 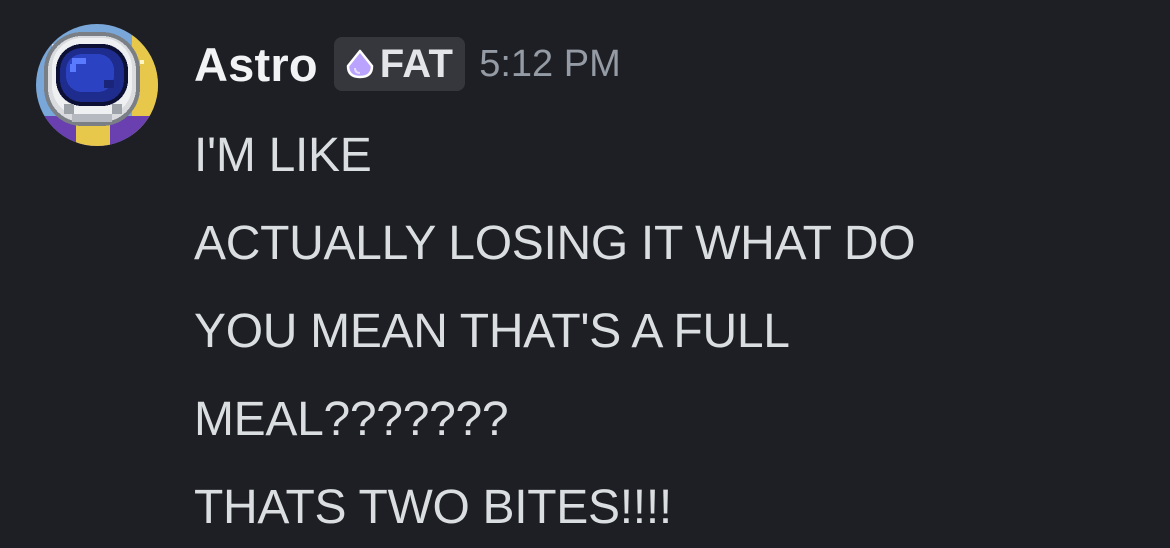 I want to click on server-tag-badge: FAT, so click(x=399, y=64).